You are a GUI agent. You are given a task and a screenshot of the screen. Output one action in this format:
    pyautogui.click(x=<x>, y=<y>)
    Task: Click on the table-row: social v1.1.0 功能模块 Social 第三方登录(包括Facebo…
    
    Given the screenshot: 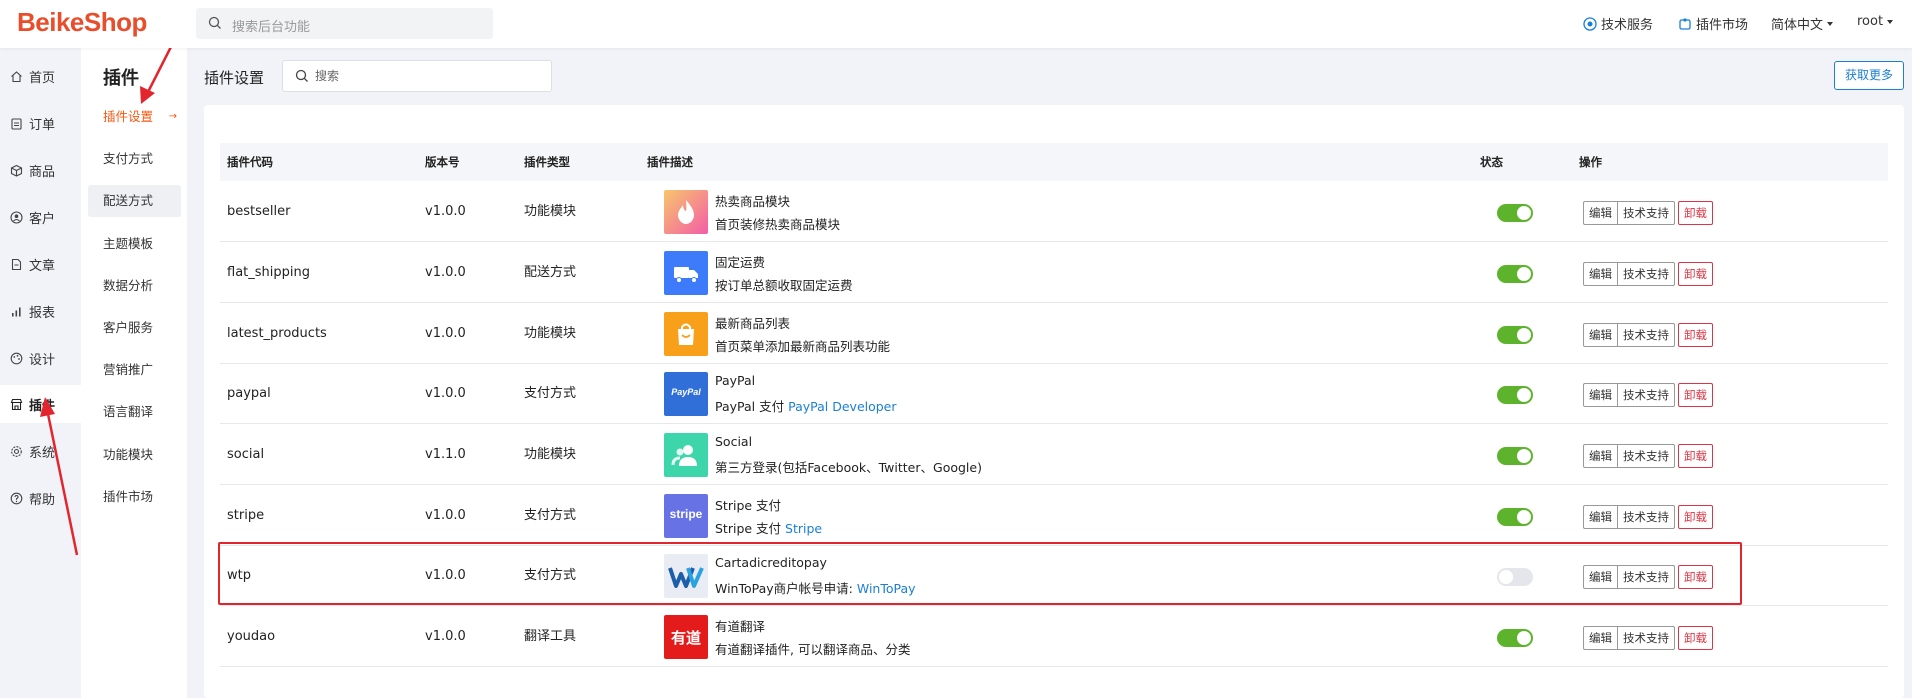 What is the action you would take?
    pyautogui.click(x=1054, y=455)
    